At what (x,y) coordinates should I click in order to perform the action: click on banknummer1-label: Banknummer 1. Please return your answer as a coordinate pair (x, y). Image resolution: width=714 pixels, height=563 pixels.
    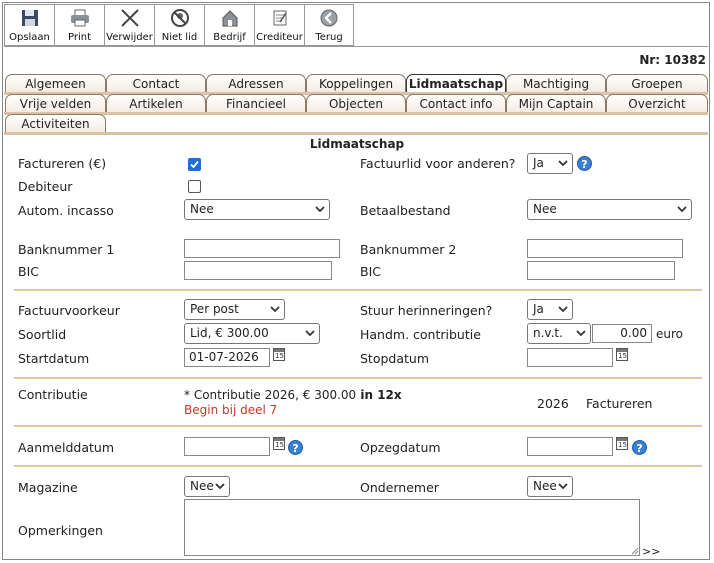
    Looking at the image, I should click on (66, 249).